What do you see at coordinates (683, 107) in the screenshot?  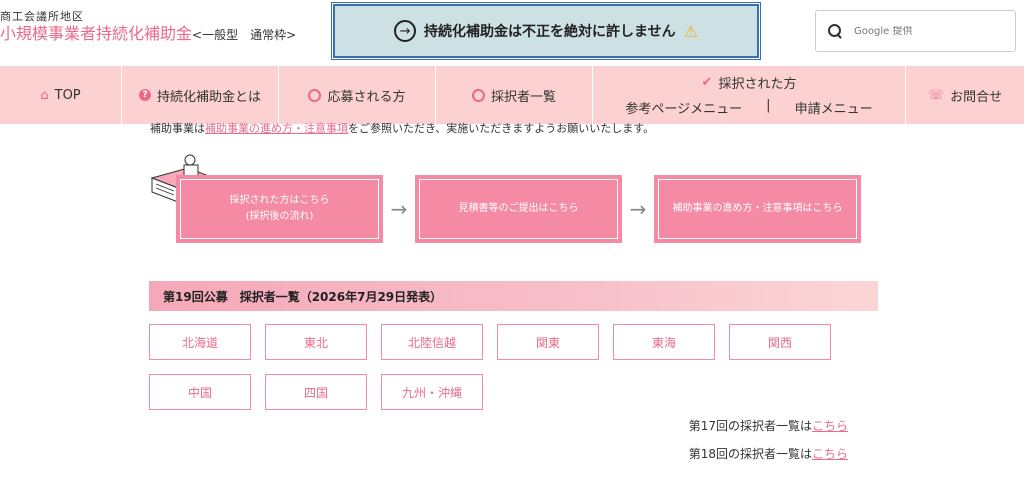 I see `nav-ref-menu: 参考ページメニュー` at bounding box center [683, 107].